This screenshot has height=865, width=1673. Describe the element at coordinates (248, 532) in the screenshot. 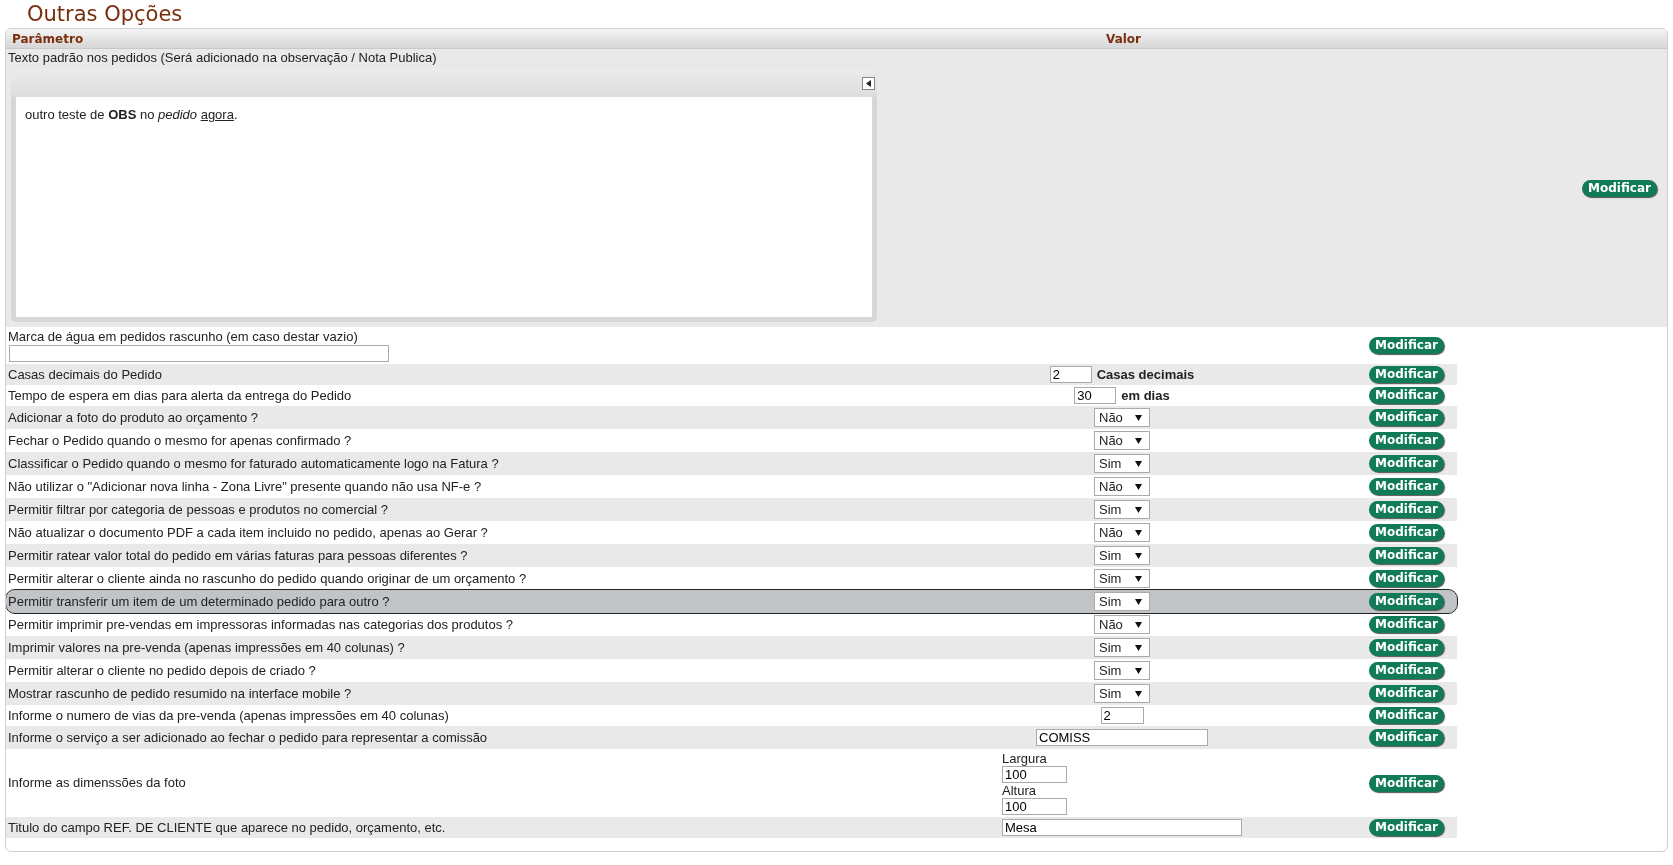

I see `parameter-label: Não atualizar o documento PDF a cada item incluido no pedido, apenas ao Gerar ?` at that location.